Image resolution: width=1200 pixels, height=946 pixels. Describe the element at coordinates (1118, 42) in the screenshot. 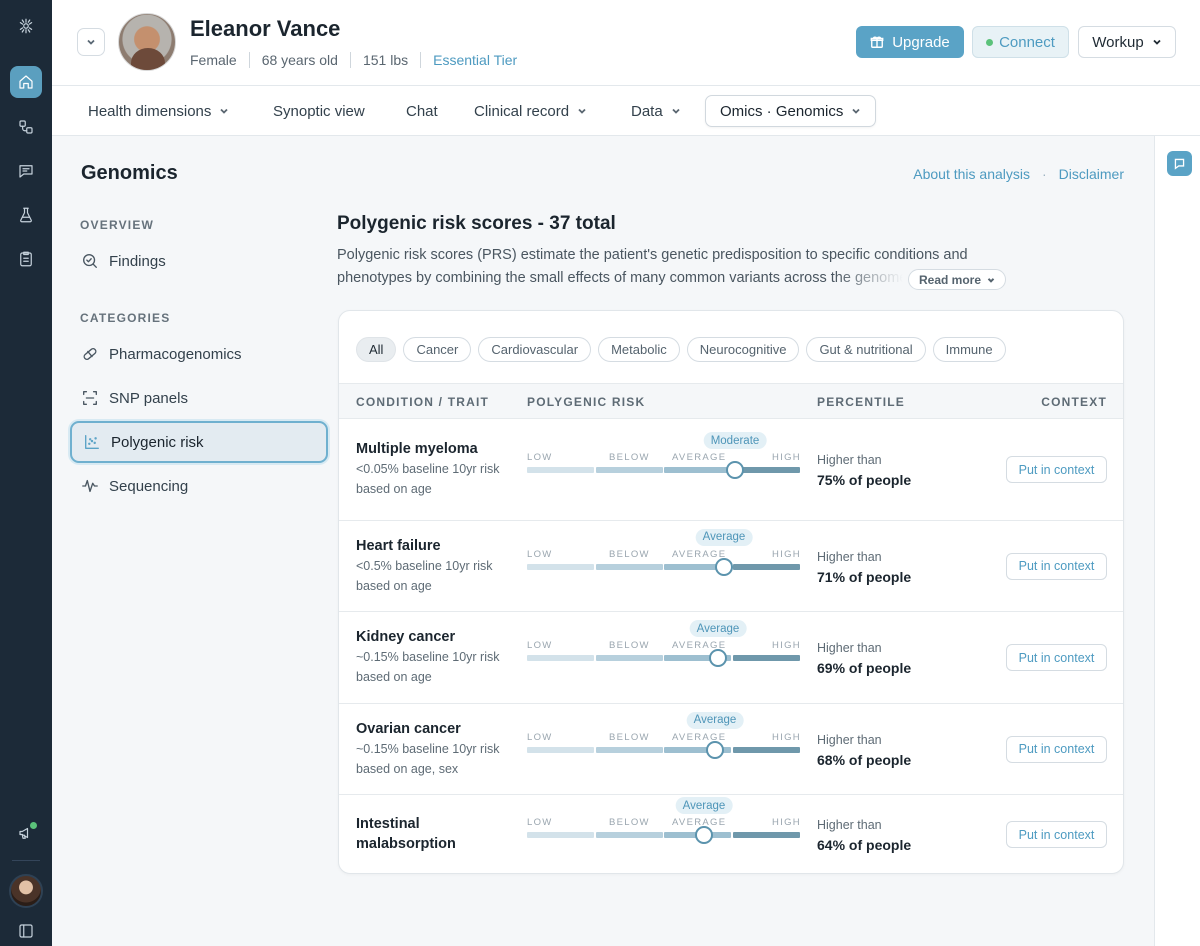

I see `workup-label: Workup` at that location.